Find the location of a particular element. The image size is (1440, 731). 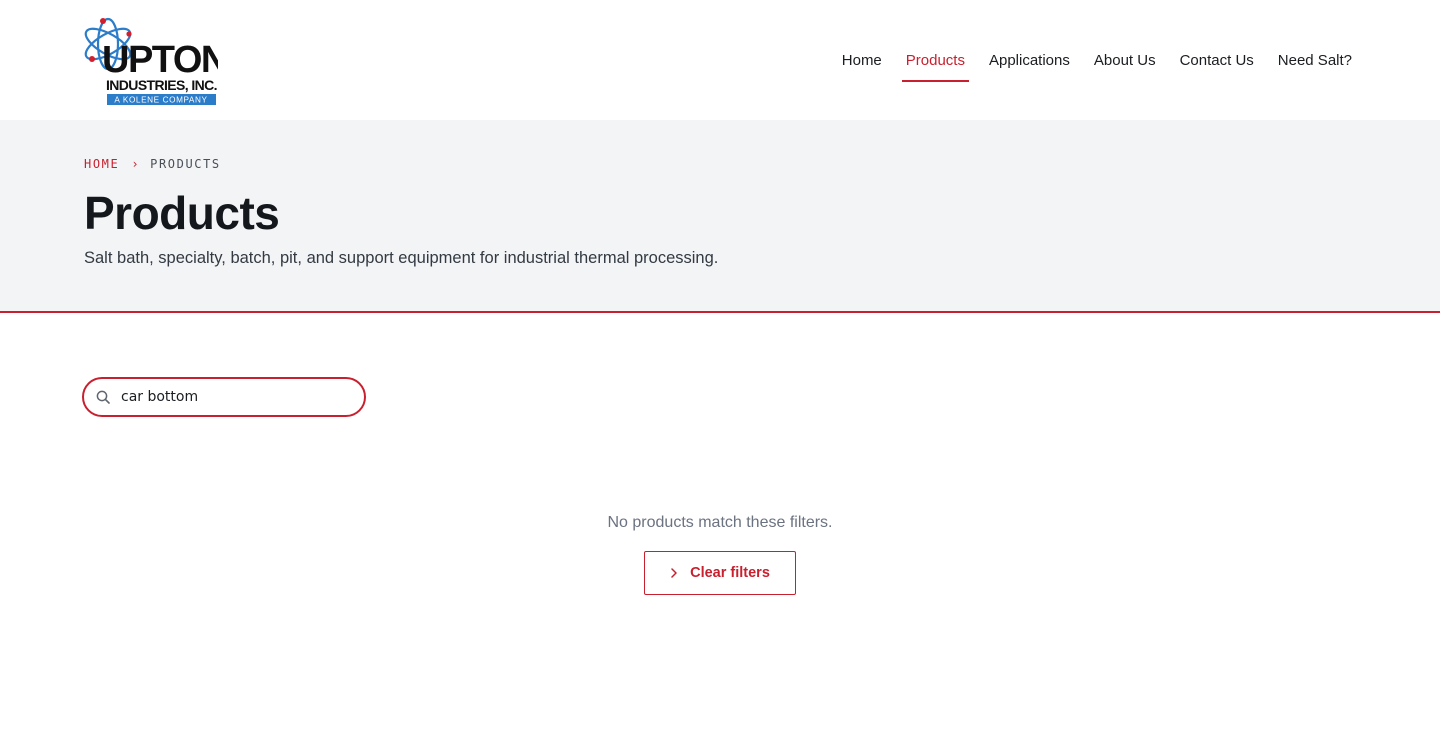

nav-item-applications: Applications is located at coordinates (1029, 60).